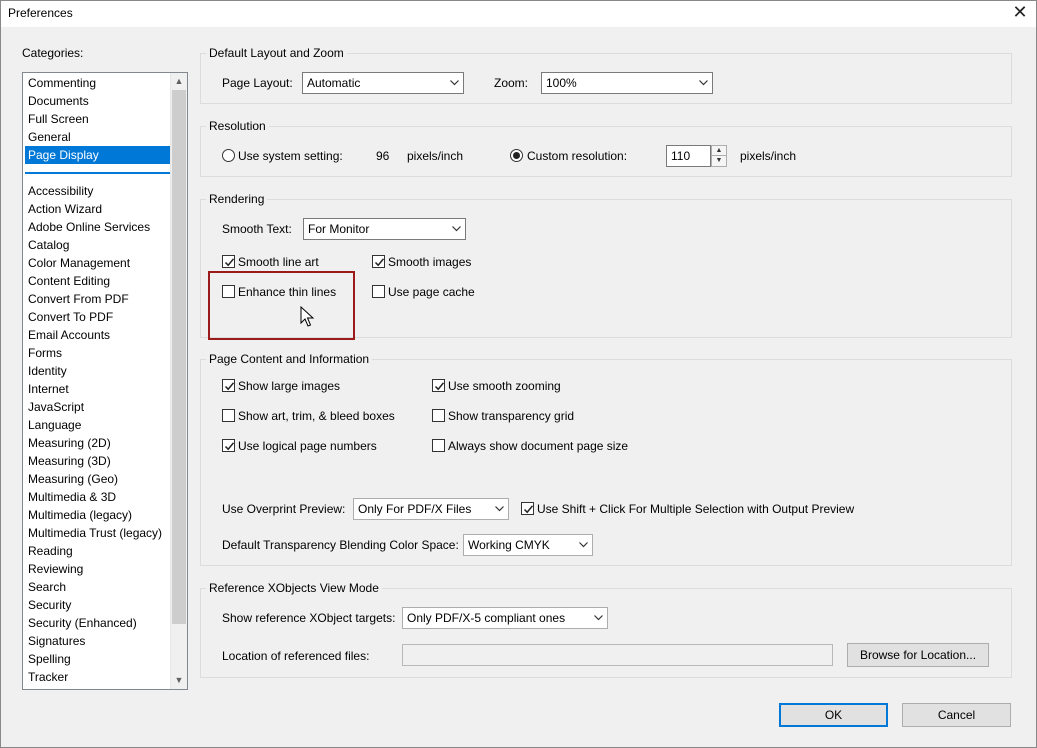  What do you see at coordinates (237, 199) in the screenshot?
I see `rendering-title: Rendering` at bounding box center [237, 199].